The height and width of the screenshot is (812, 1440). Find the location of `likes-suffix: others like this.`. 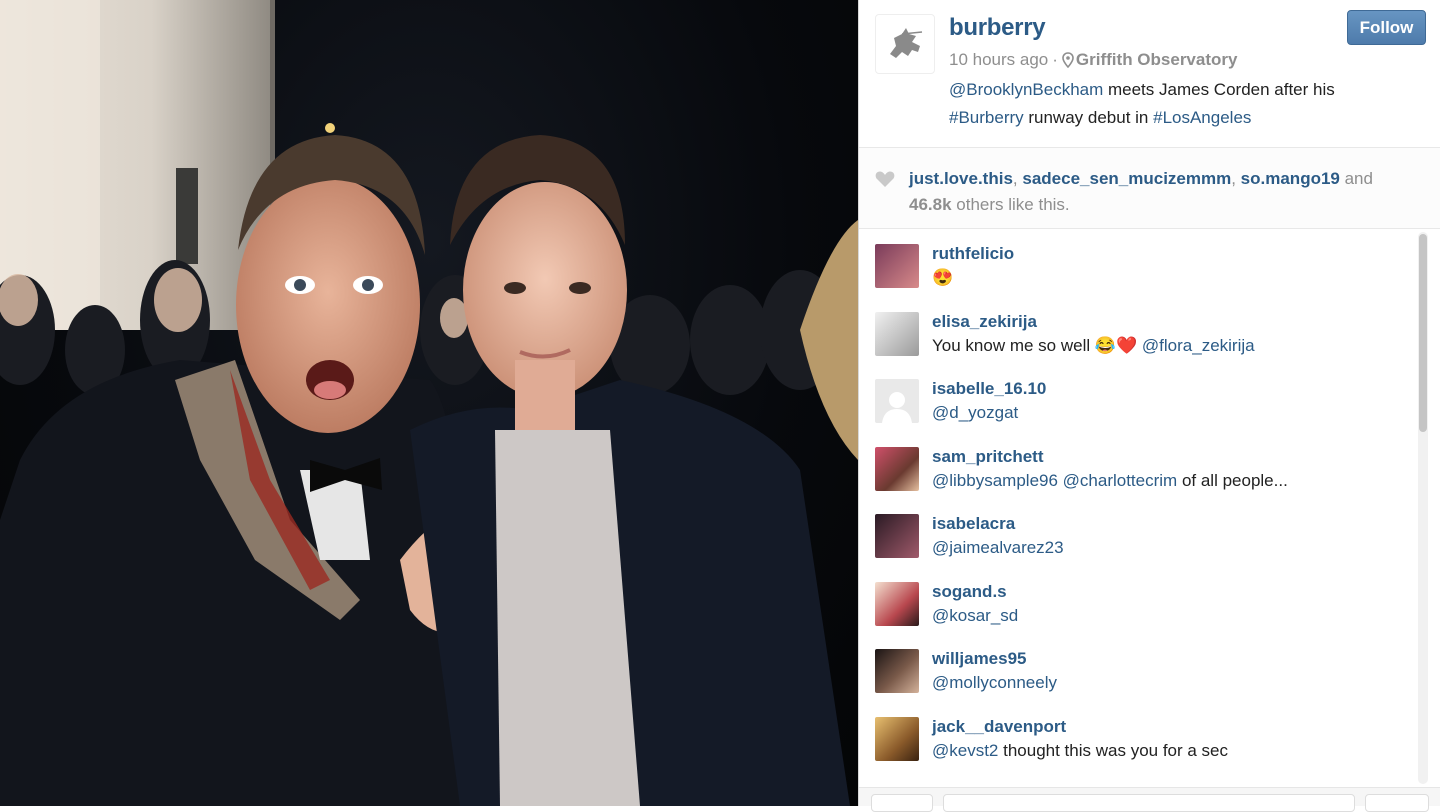

likes-suffix: others like this. is located at coordinates (1010, 204).